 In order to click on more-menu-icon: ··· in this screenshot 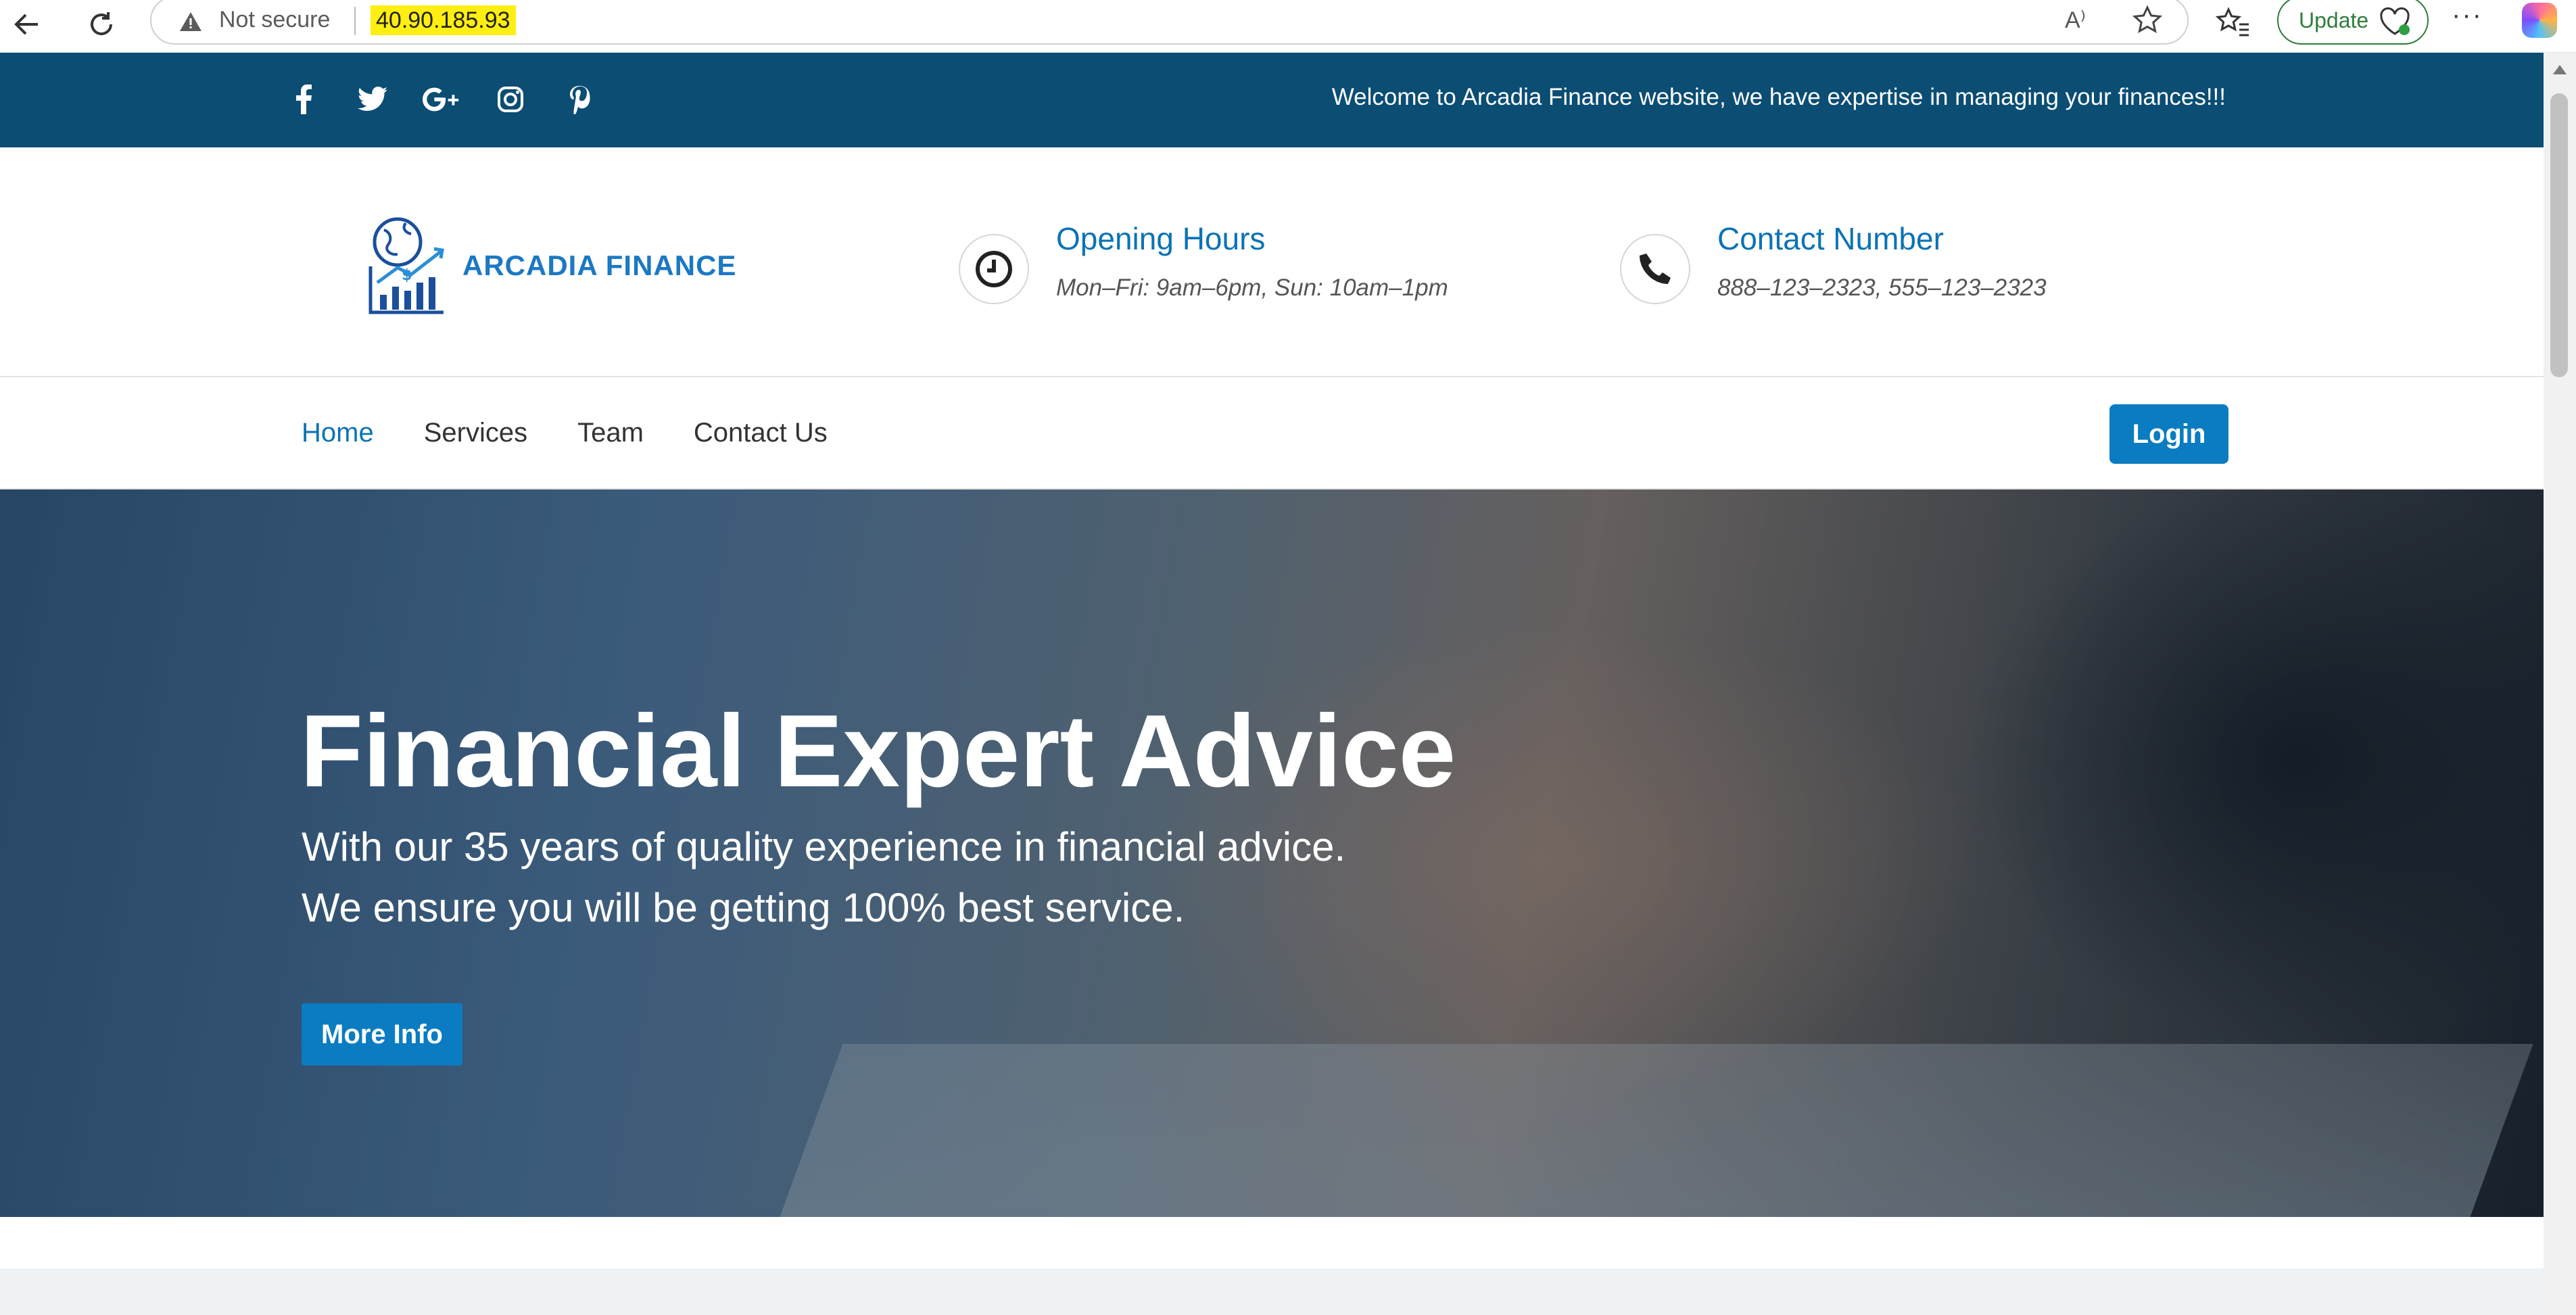, I will do `click(2467, 15)`.